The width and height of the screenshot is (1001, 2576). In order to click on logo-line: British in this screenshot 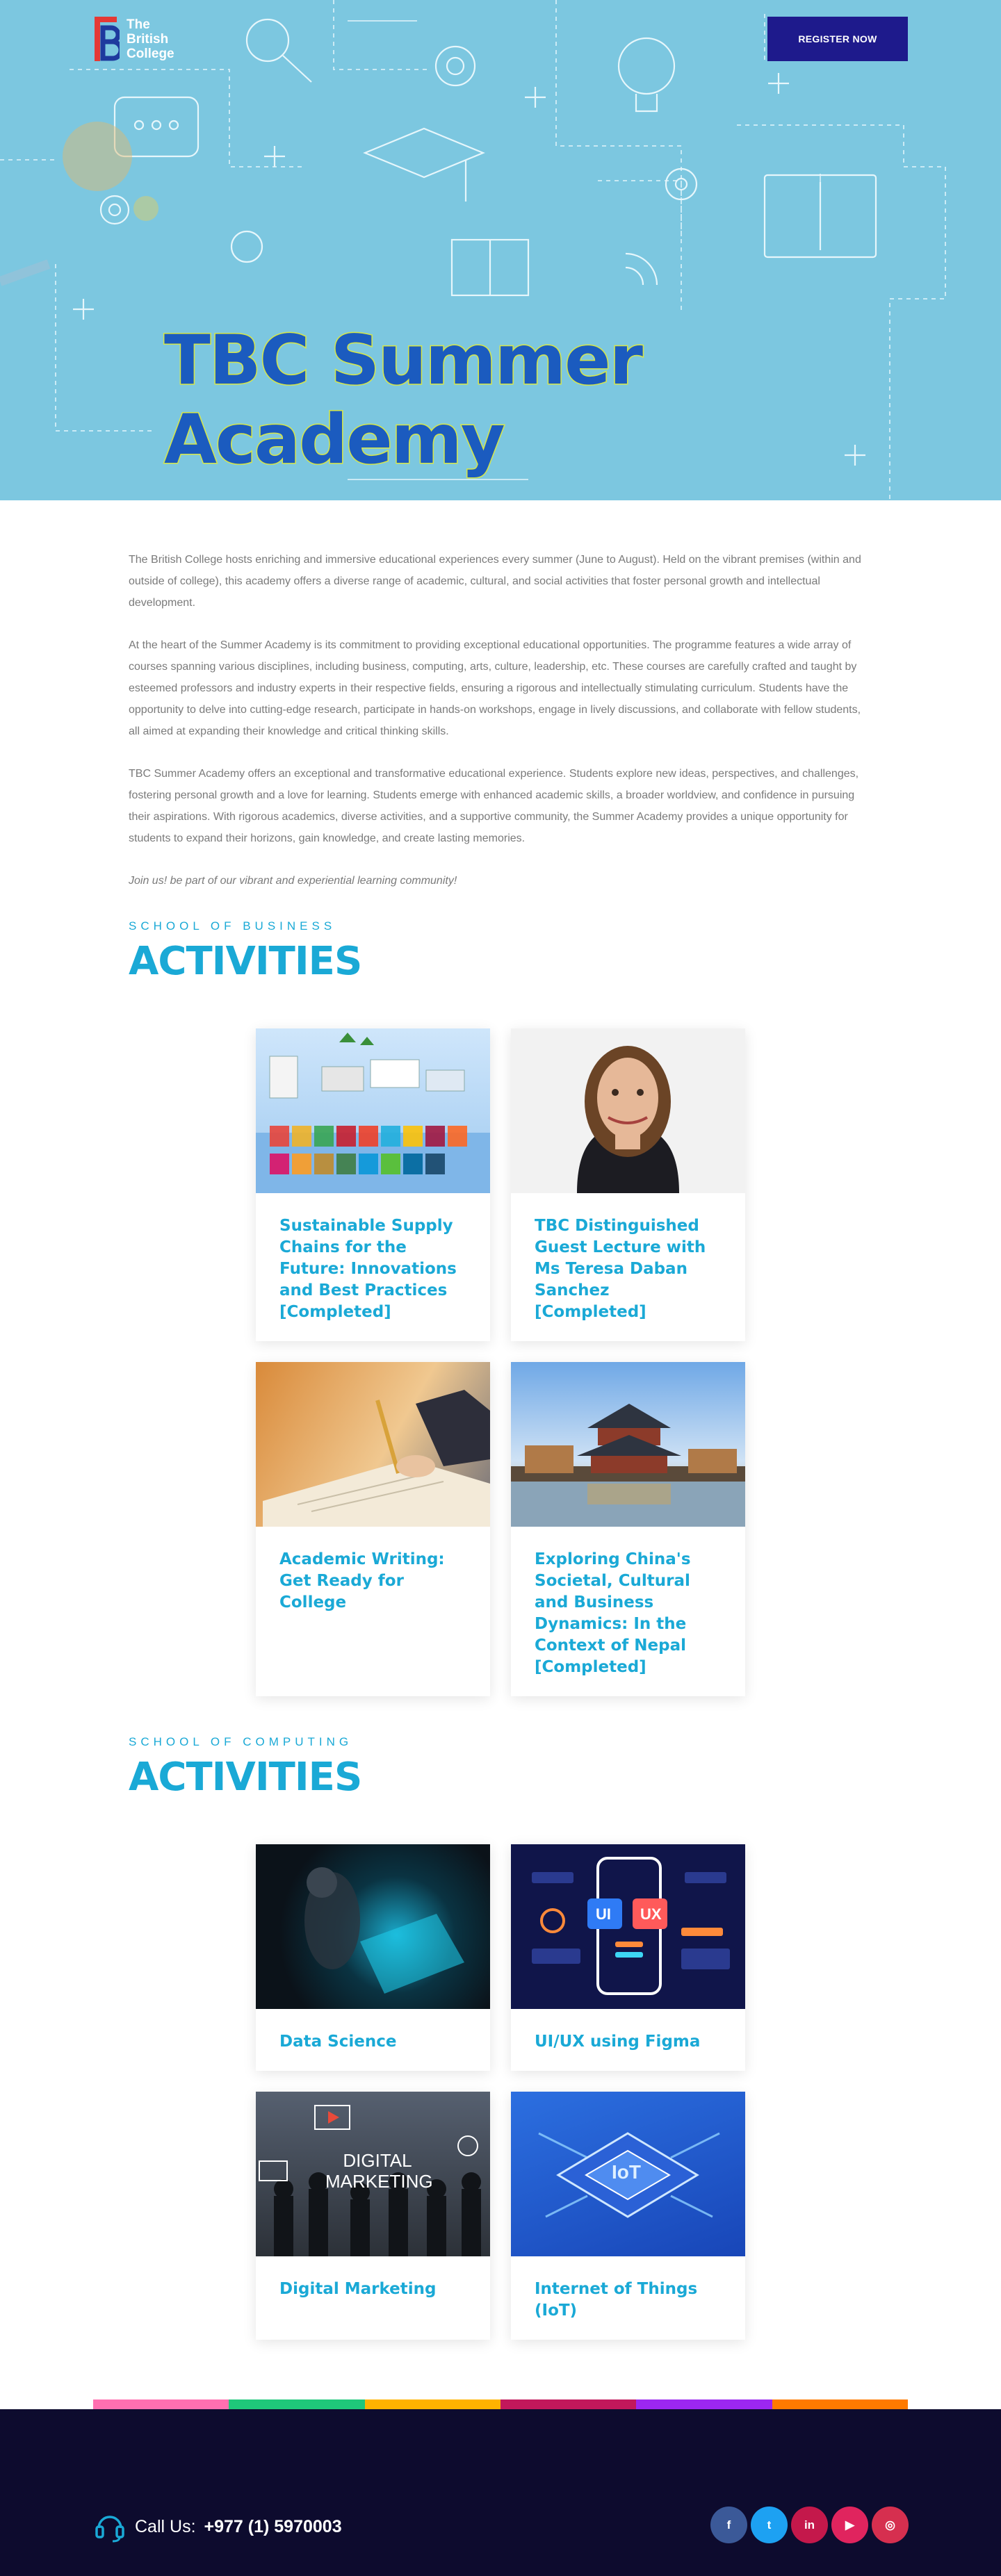, I will do `click(148, 39)`.